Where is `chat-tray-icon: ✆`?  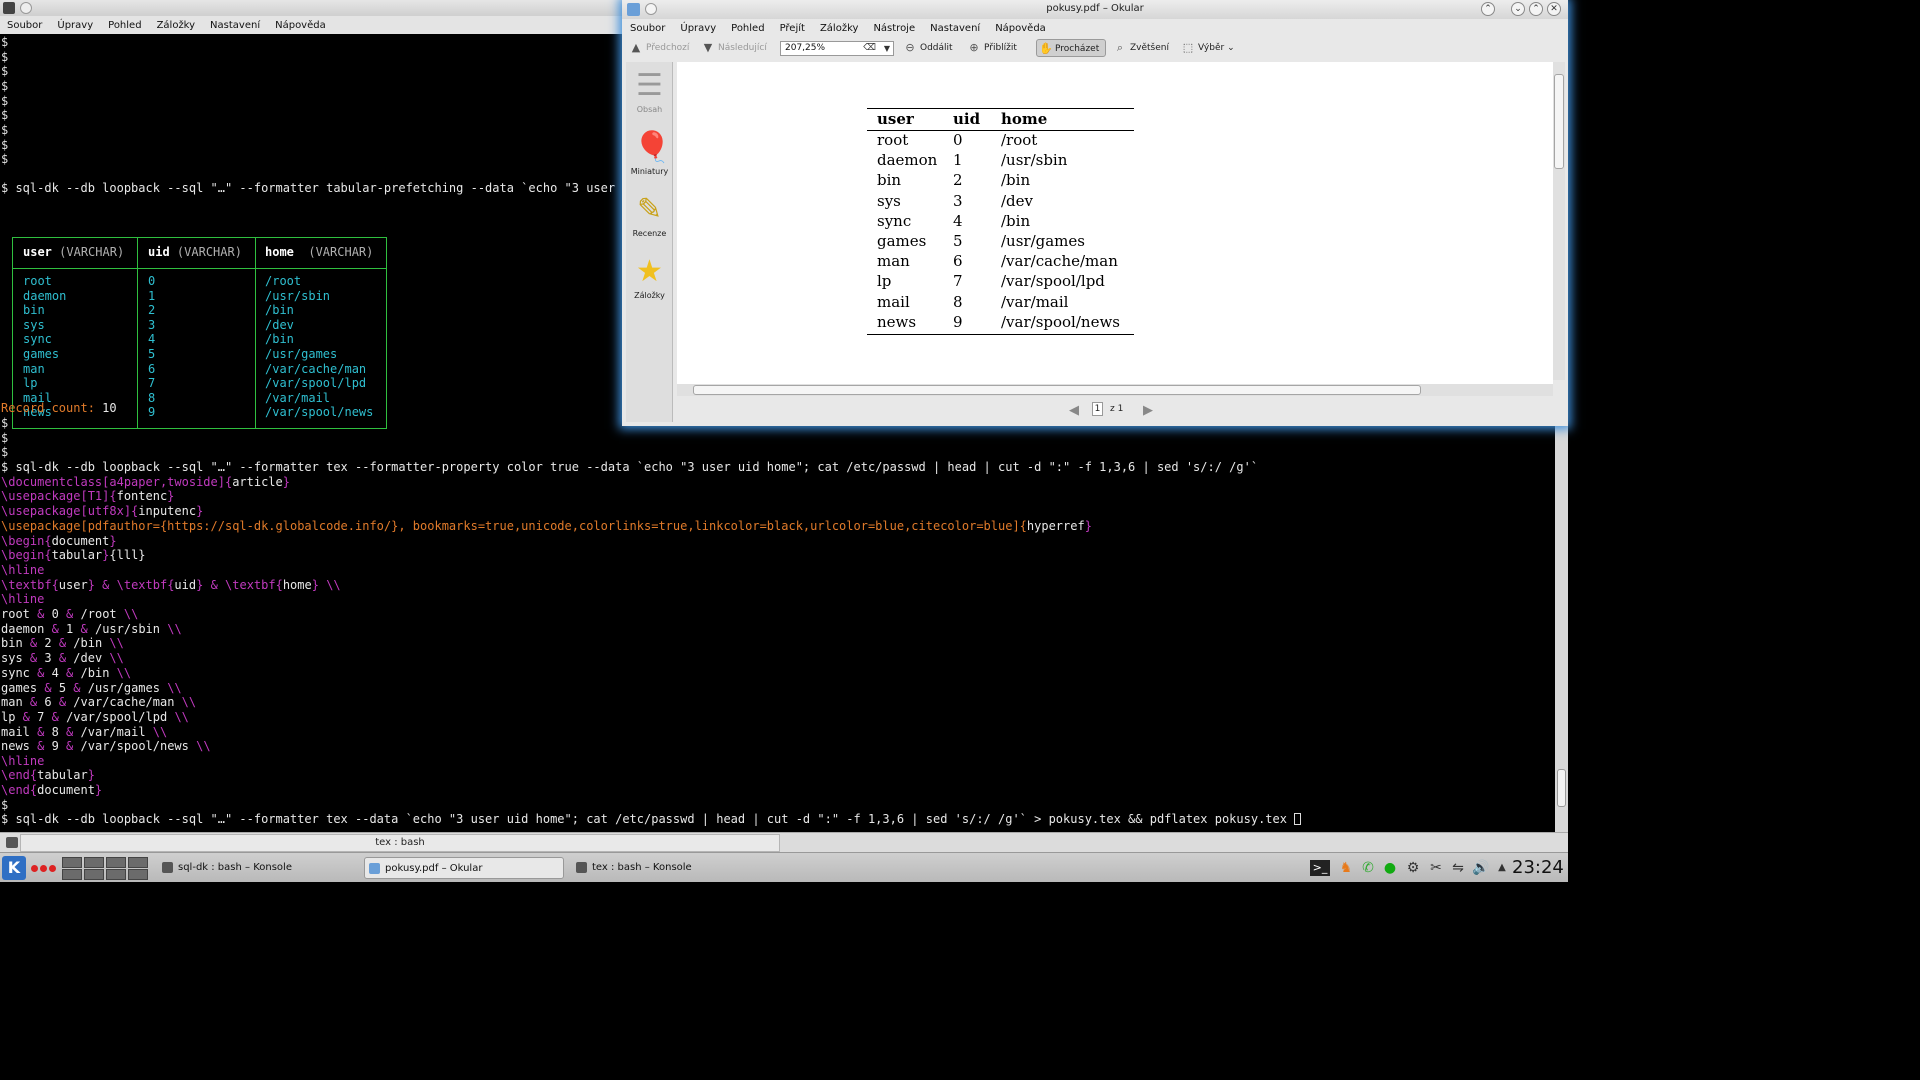
chat-tray-icon: ✆ is located at coordinates (1368, 868).